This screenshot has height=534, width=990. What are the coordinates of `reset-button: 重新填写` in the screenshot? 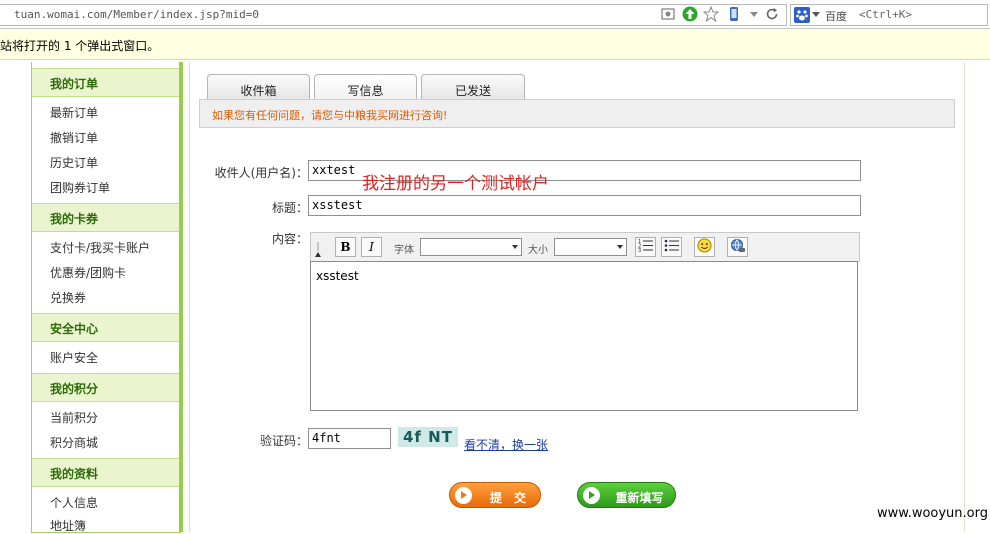 It's located at (626, 495).